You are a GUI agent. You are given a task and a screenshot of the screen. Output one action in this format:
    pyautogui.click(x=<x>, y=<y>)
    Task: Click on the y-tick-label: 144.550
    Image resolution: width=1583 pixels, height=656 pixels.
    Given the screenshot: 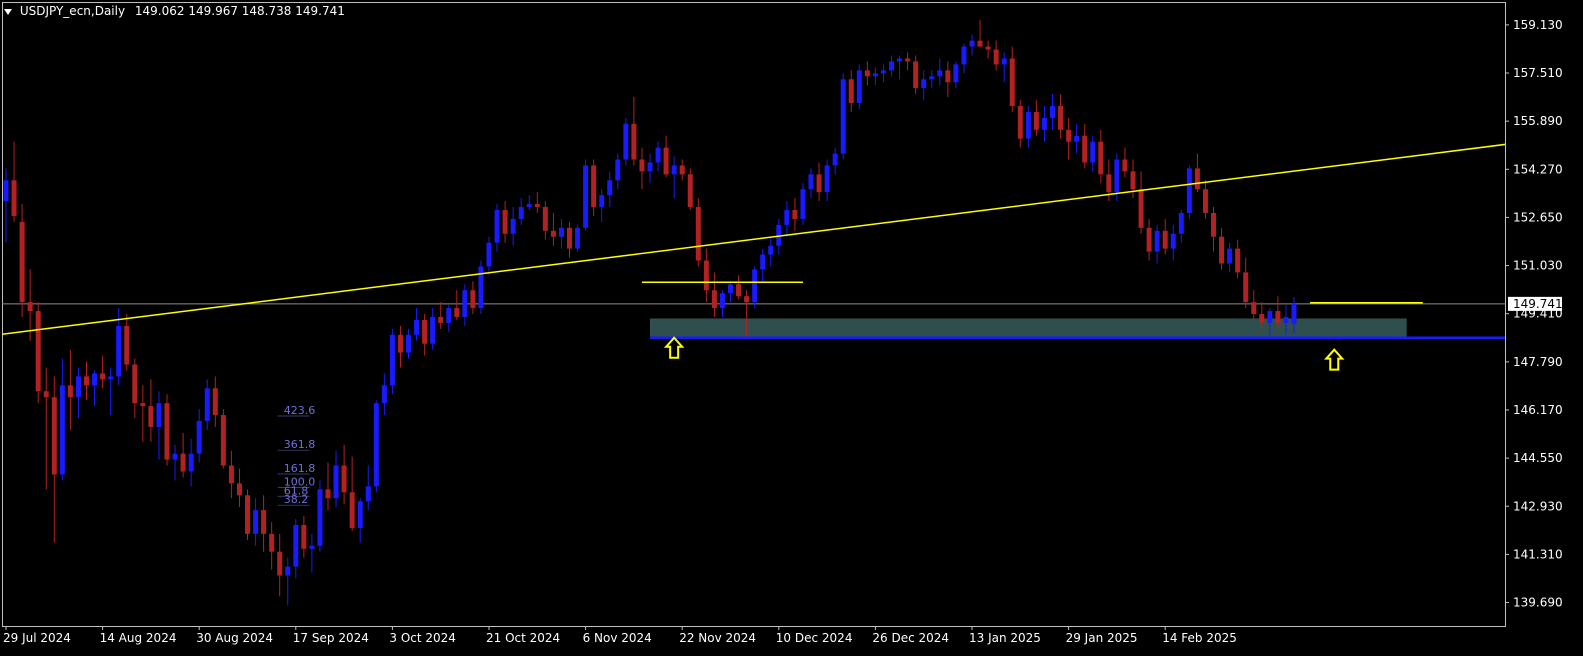 What is the action you would take?
    pyautogui.click(x=1538, y=458)
    